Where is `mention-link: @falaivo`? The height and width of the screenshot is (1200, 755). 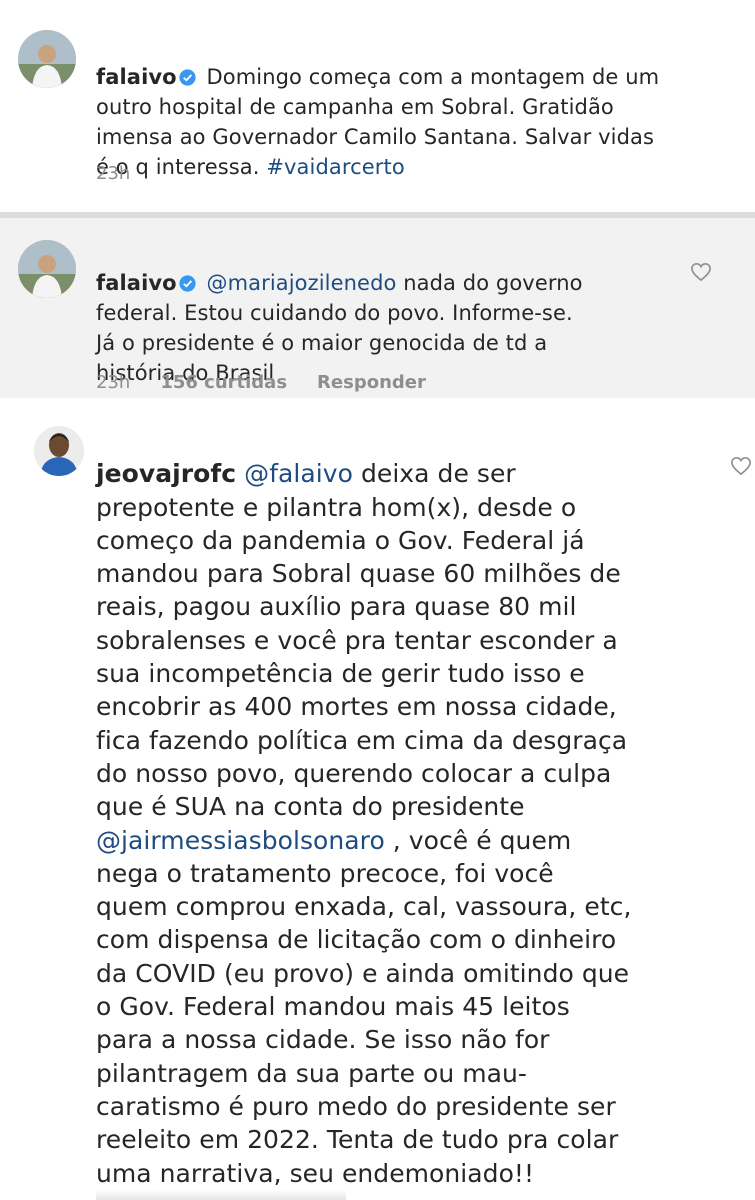 mention-link: @falaivo is located at coordinates (298, 473).